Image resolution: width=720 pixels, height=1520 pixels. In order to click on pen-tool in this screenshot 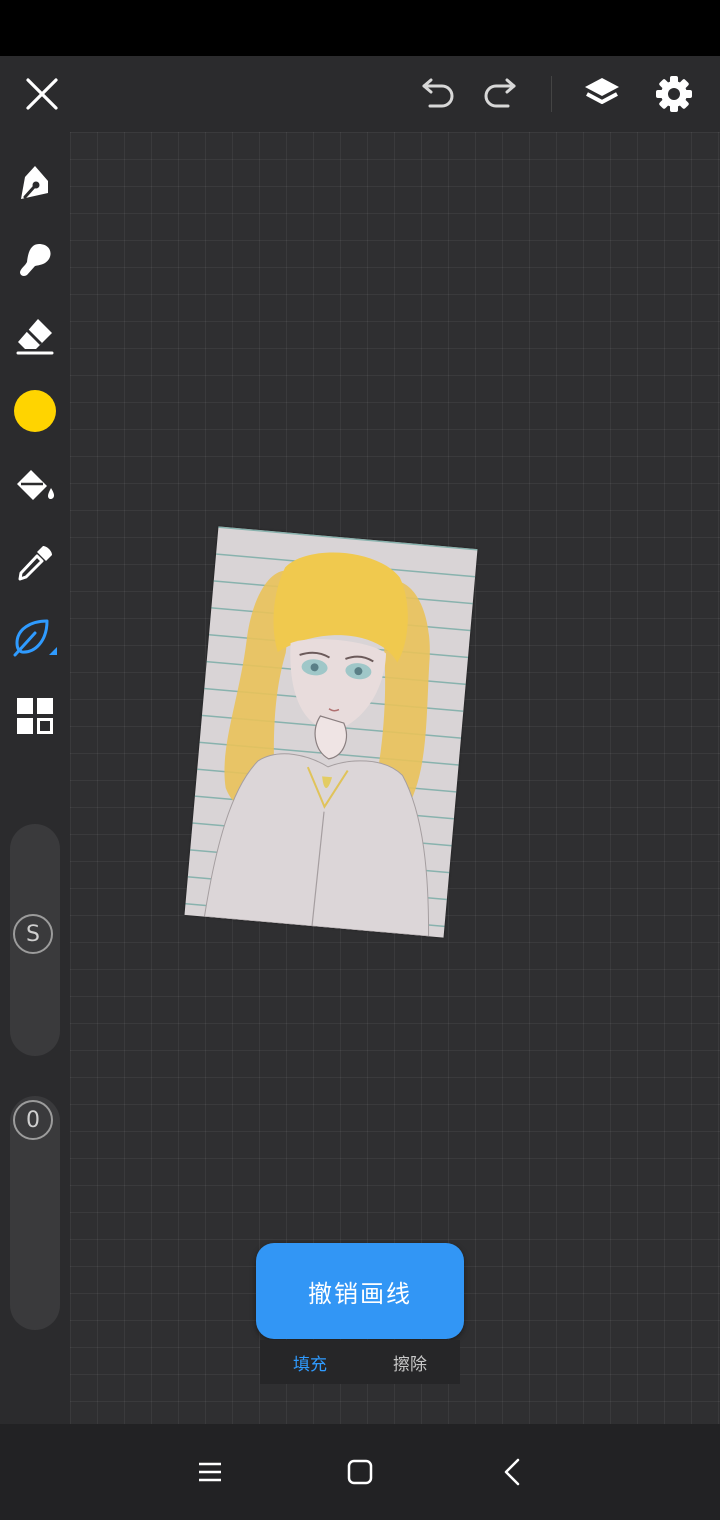, I will do `click(35, 183)`.